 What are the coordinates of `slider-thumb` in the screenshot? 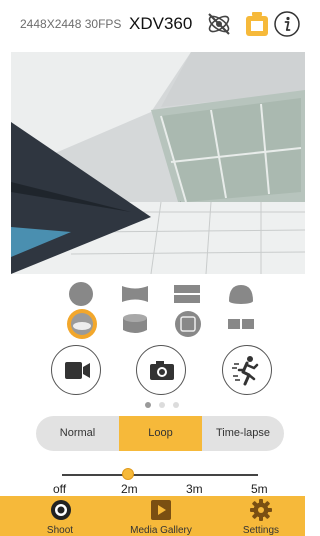 It's located at (128, 474).